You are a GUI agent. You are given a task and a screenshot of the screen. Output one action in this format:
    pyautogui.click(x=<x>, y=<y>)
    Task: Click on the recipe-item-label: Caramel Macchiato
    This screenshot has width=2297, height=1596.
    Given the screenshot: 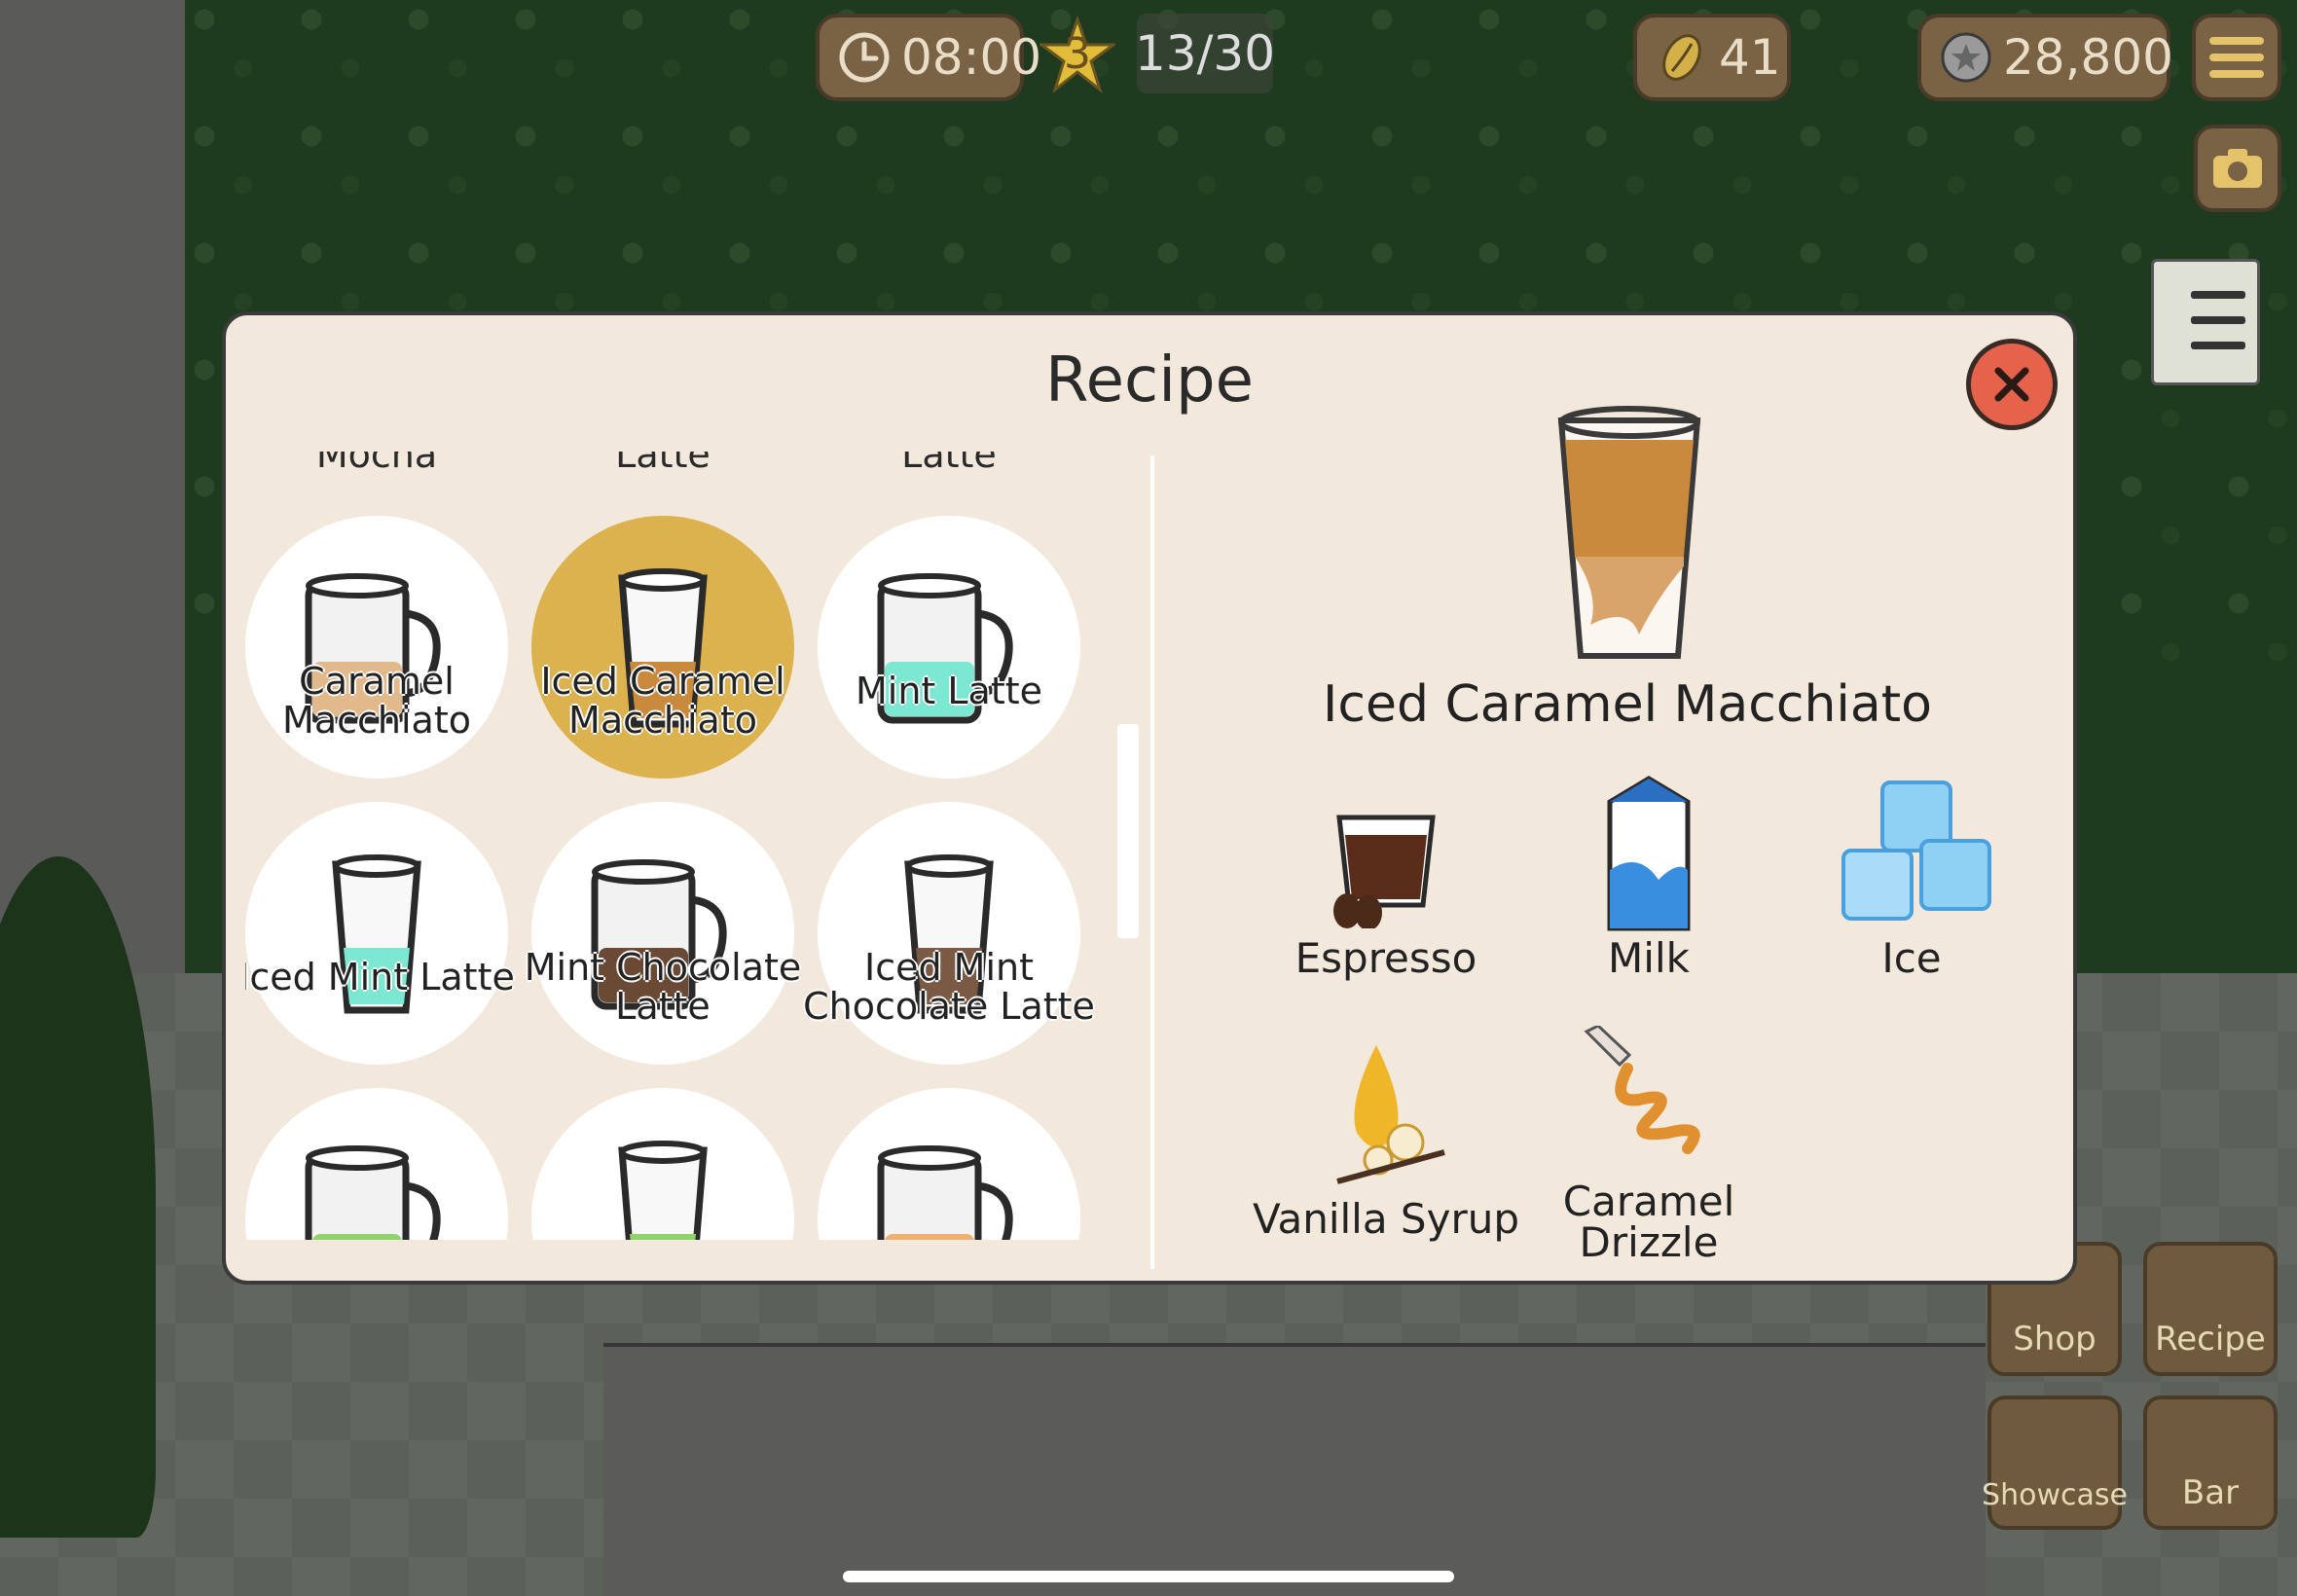 What is the action you would take?
    pyautogui.click(x=376, y=701)
    